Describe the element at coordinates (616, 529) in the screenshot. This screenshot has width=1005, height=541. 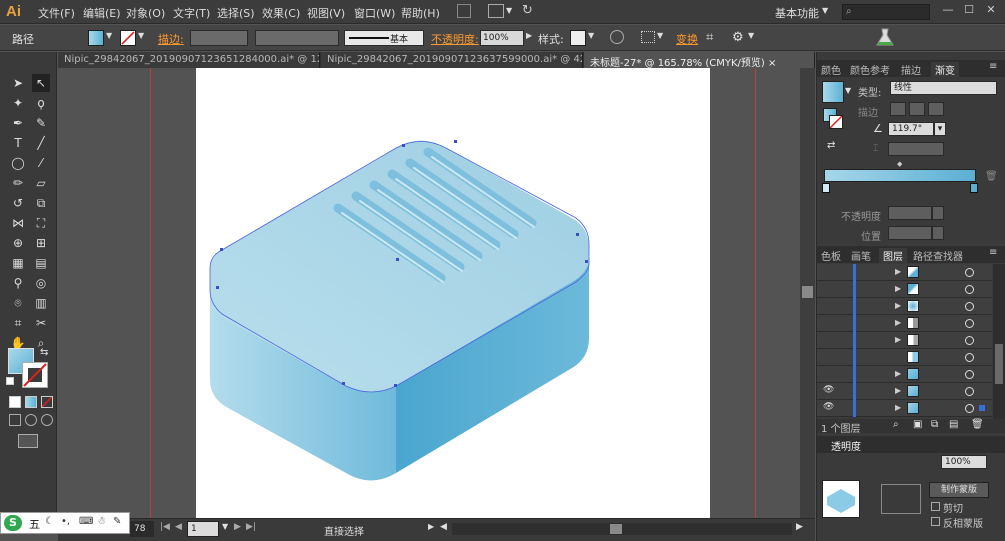
I see `horizontal-scroll-thumb` at that location.